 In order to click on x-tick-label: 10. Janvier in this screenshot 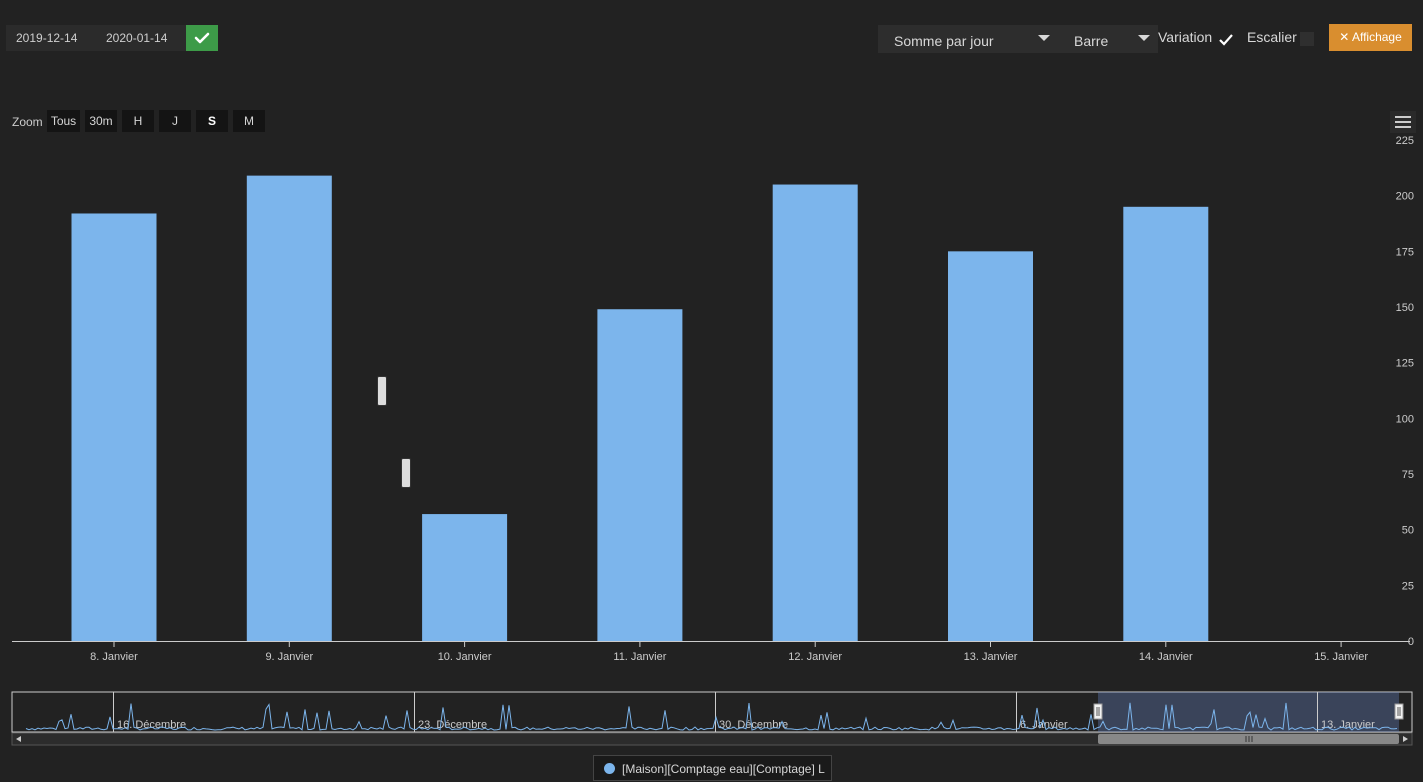, I will do `click(465, 657)`.